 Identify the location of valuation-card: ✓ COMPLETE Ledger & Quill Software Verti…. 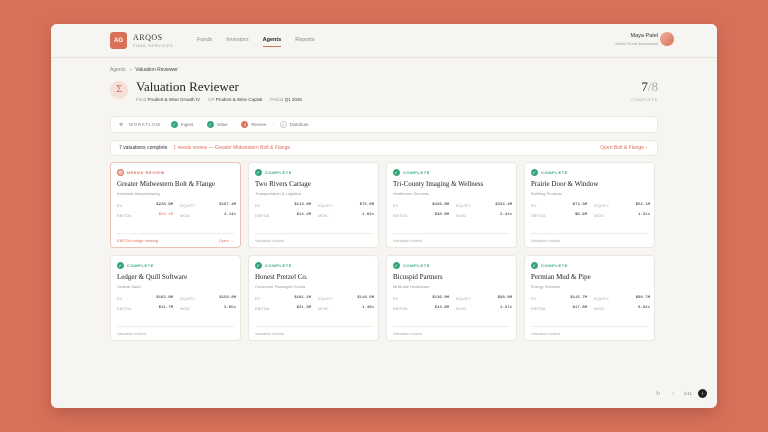
(175, 298).